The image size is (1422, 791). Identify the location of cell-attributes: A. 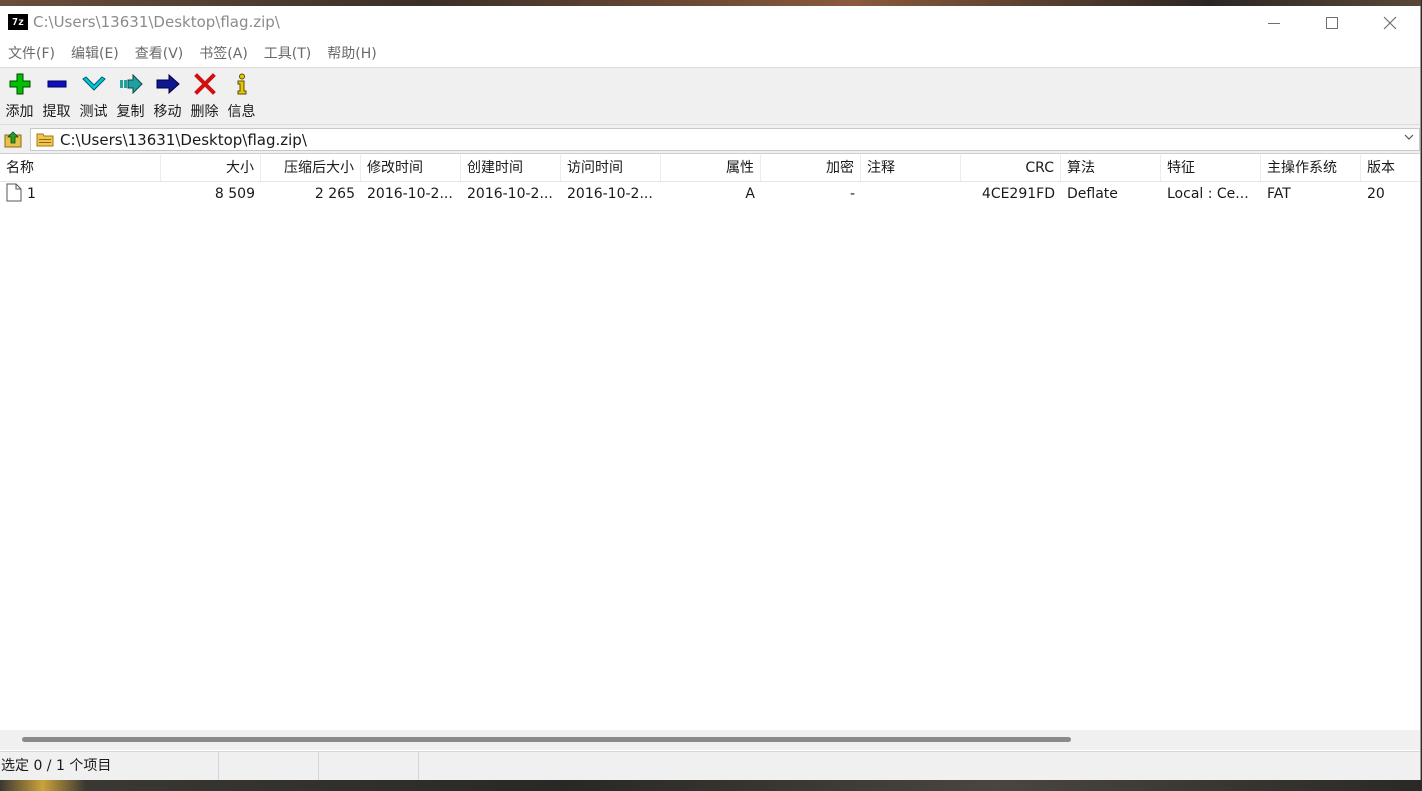
(750, 194).